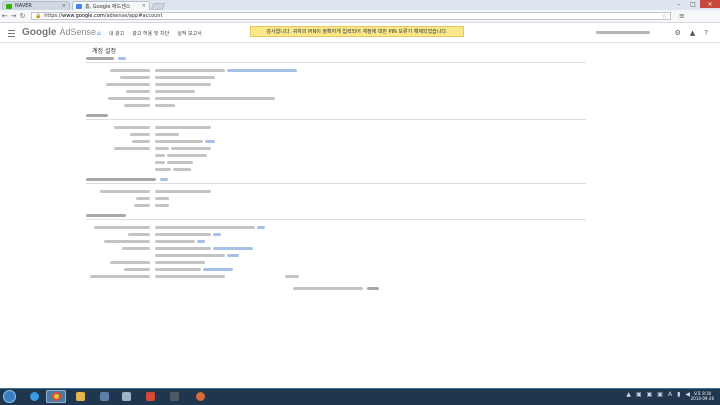  Describe the element at coordinates (670, 394) in the screenshot. I see `language-icon: A` at that location.